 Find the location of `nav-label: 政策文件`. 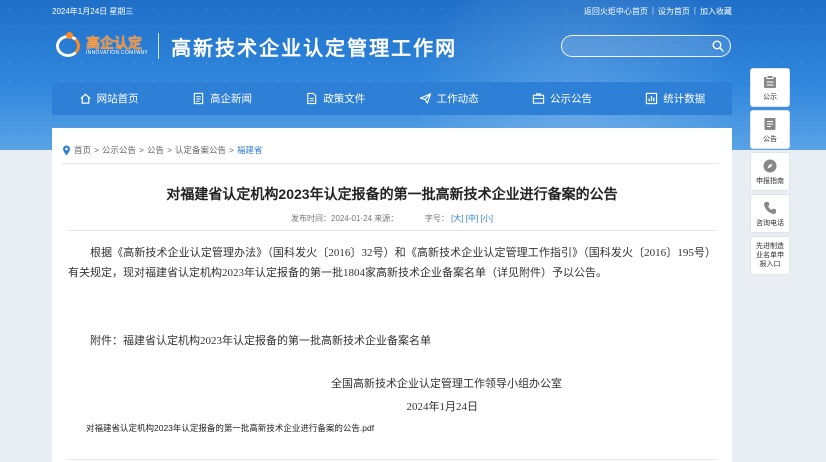

nav-label: 政策文件 is located at coordinates (344, 99).